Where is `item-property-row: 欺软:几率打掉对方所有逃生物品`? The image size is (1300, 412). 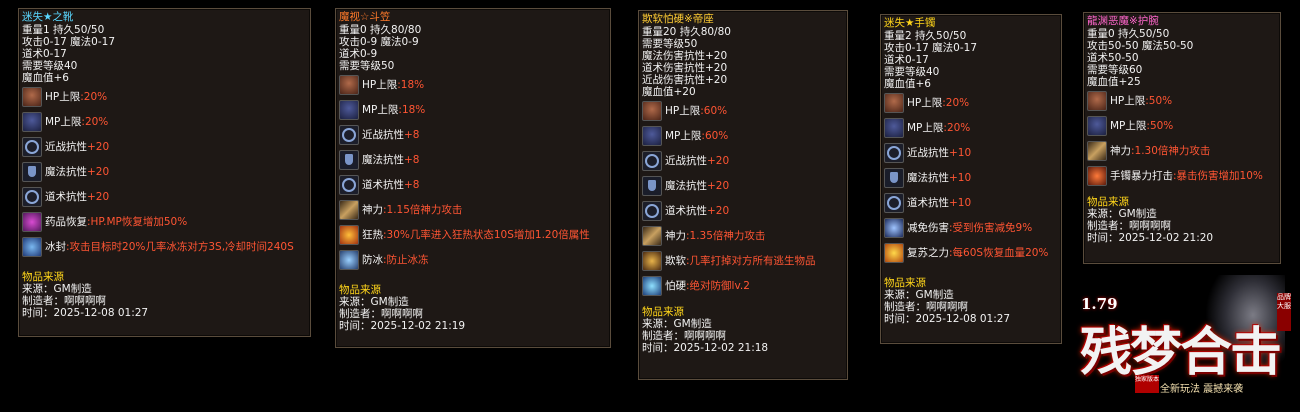
item-property-row: 欺软:几率打掉对方所有逃生物品 is located at coordinates (743, 260).